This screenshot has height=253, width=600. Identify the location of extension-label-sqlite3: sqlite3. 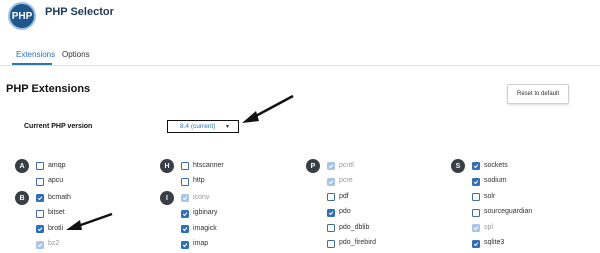
(494, 242).